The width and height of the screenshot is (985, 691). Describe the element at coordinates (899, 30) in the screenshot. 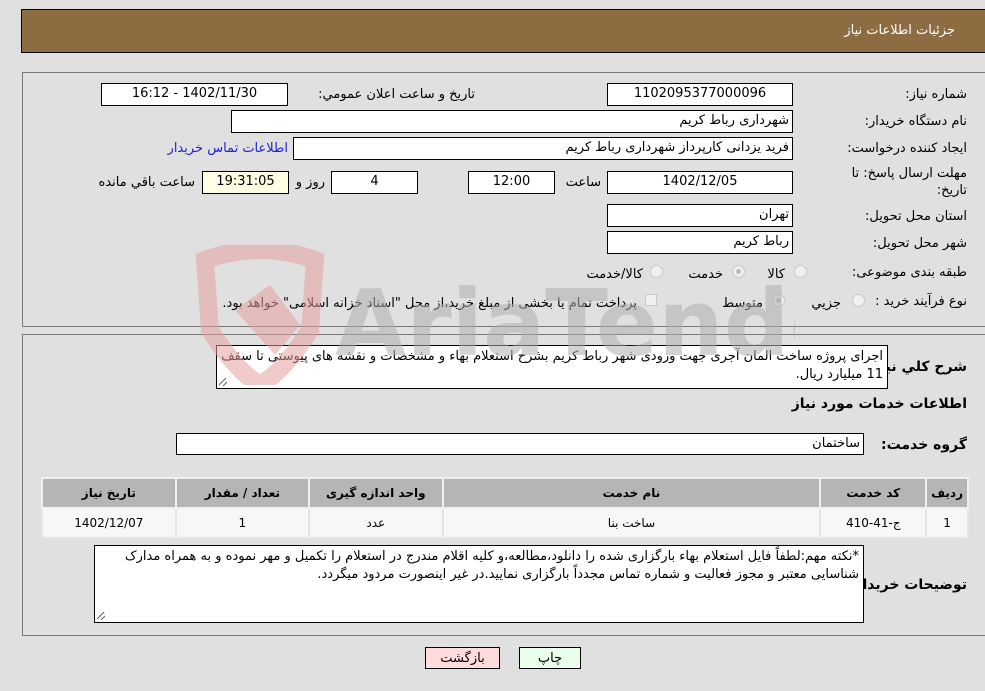

I see `page-title: جزئیات اطلاعات نیاز` at that location.